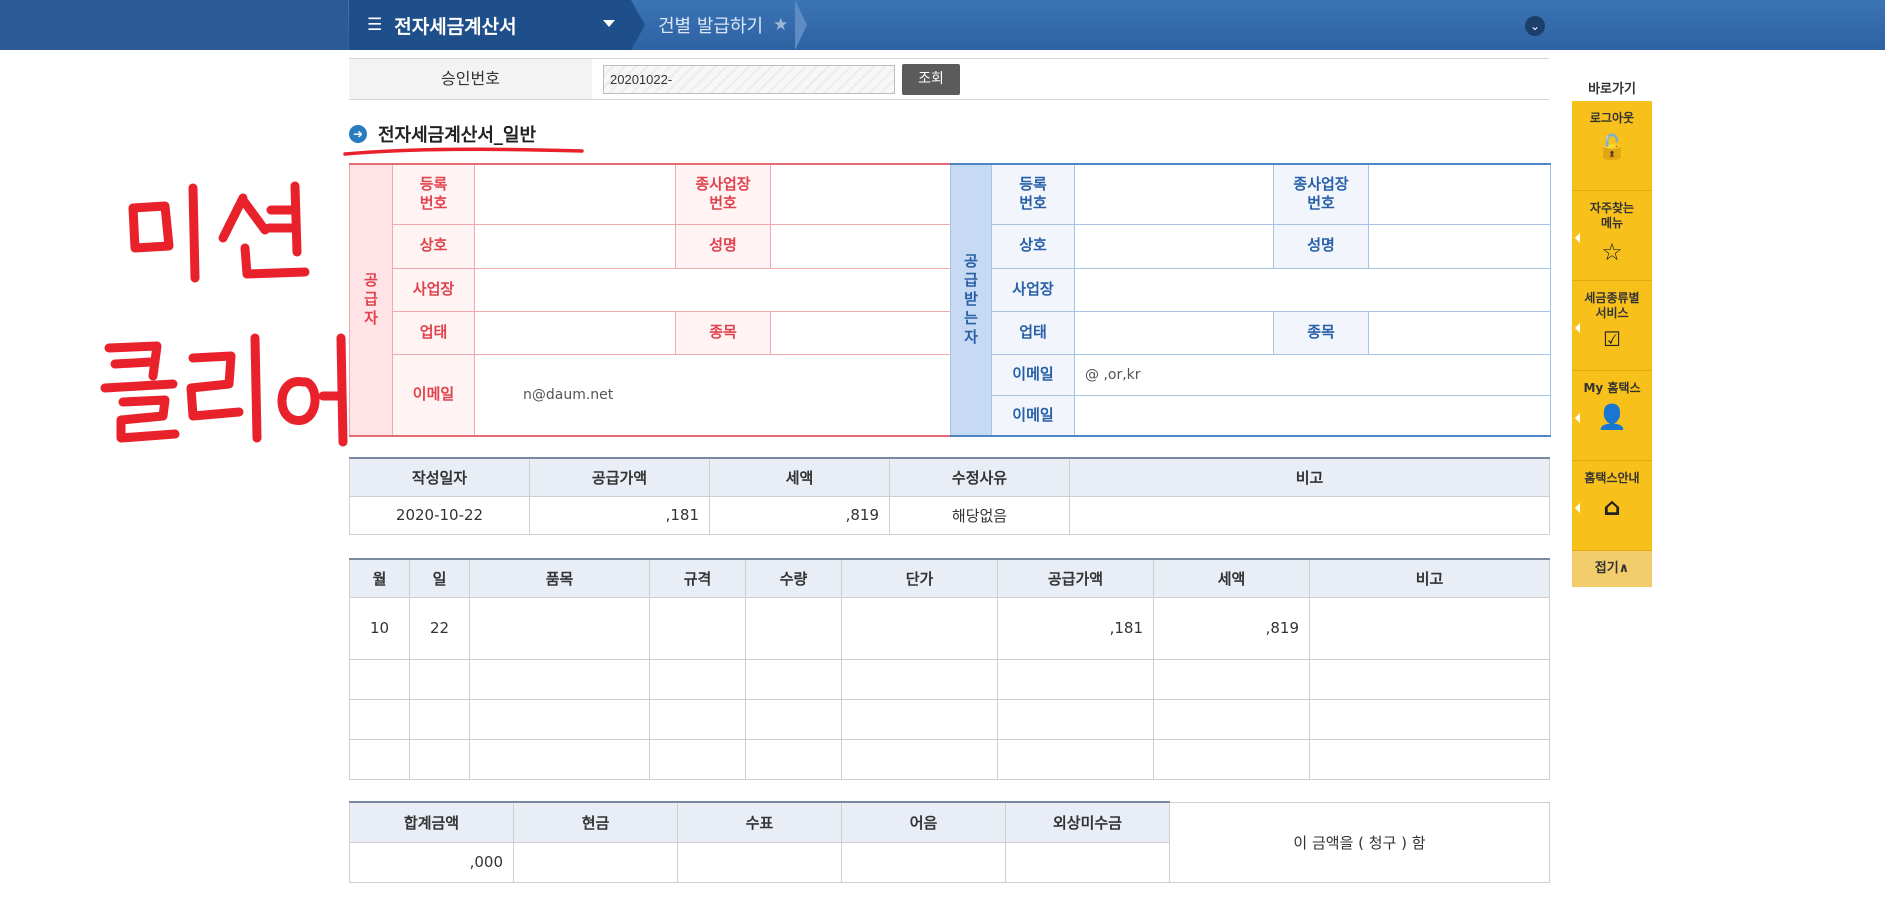 This screenshot has width=1885, height=897. Describe the element at coordinates (1612, 388) in the screenshot. I see `quick-my-hometax-label: My 홈택스` at that location.